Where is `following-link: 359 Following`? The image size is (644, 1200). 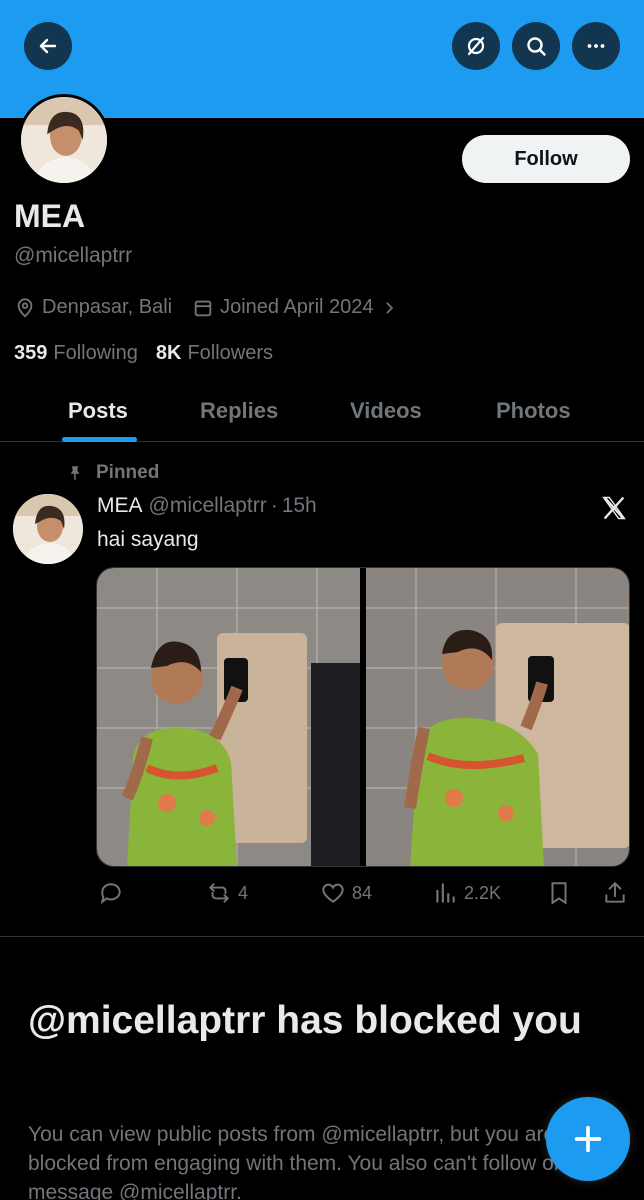
following-link: 359 Following is located at coordinates (76, 353).